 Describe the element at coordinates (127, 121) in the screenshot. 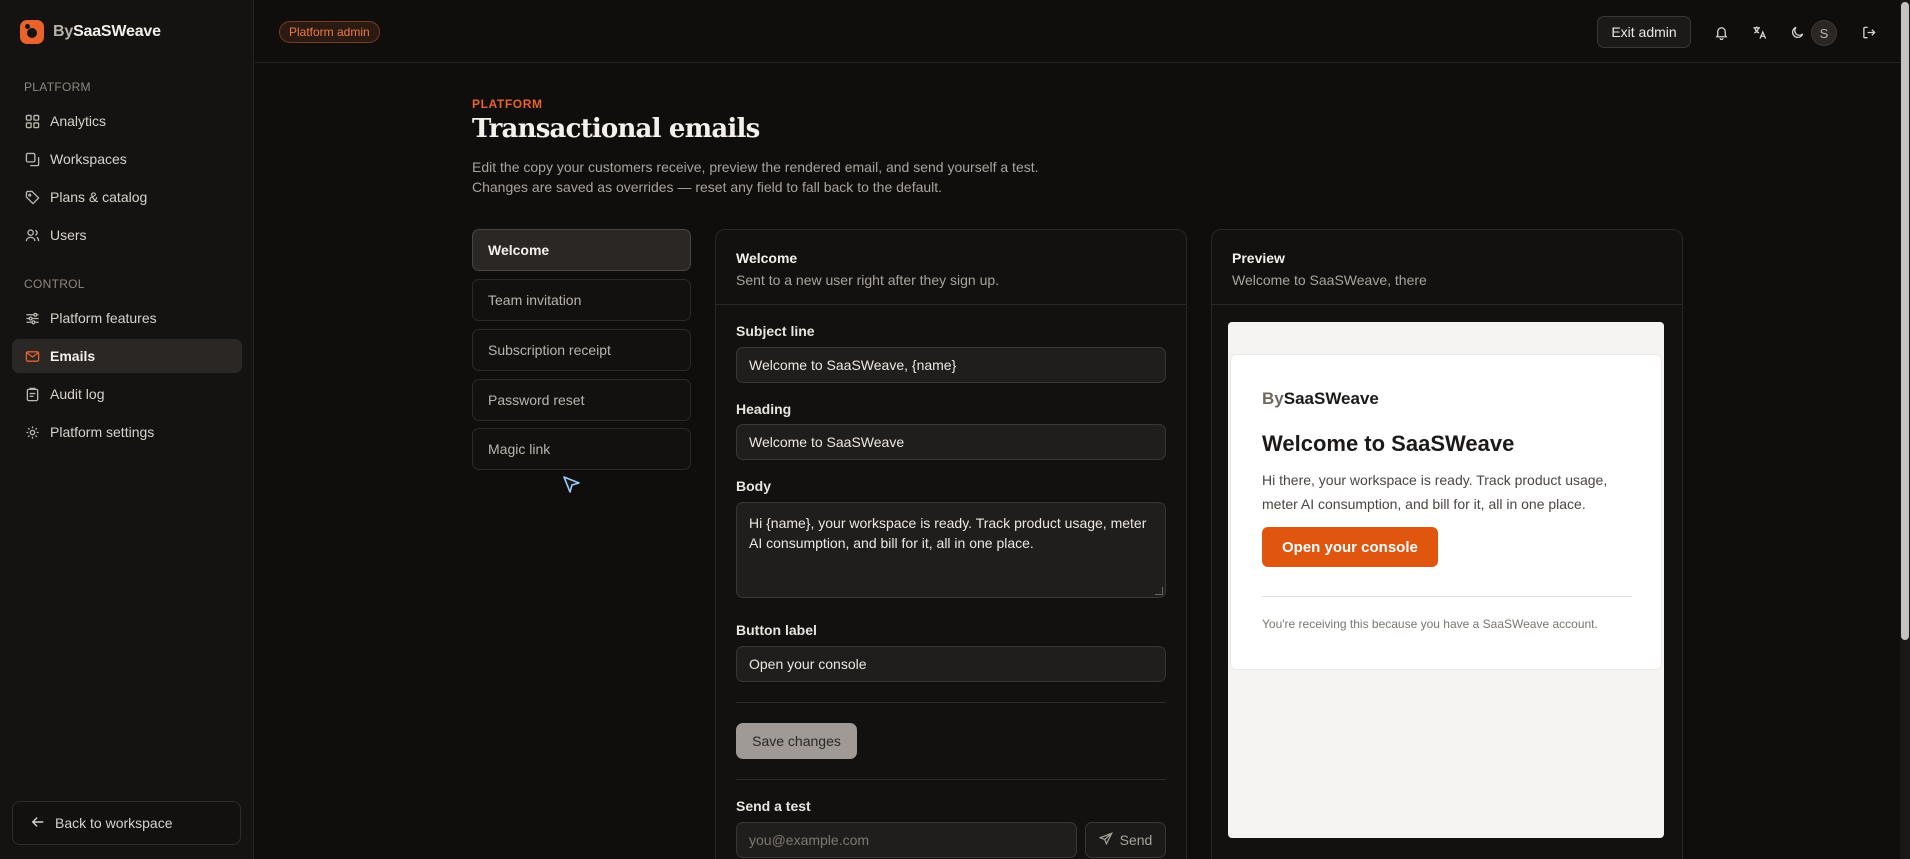

I see `sidebar-item-analytics: Analytics` at that location.